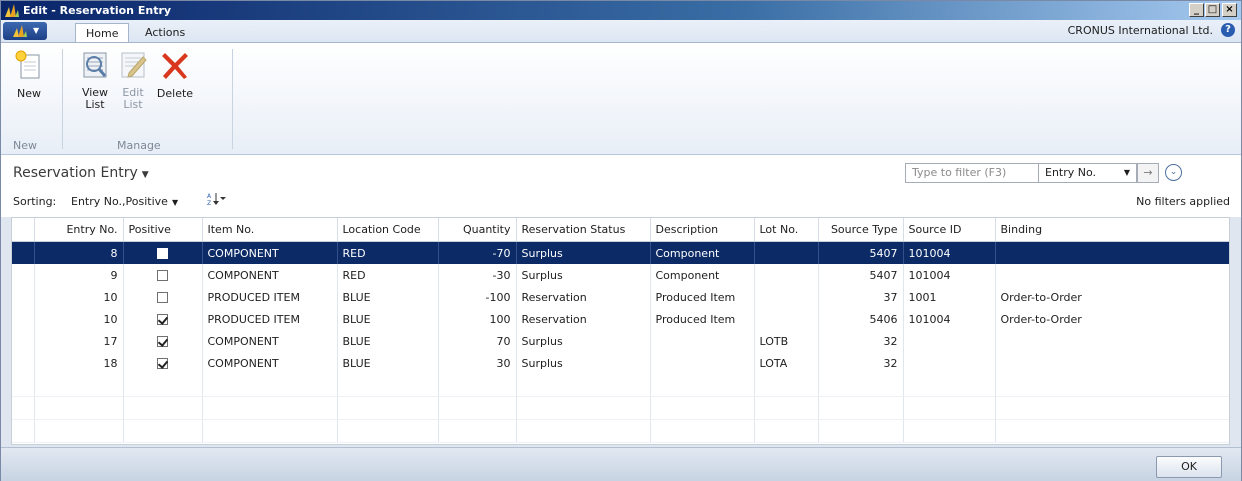  What do you see at coordinates (95, 80) in the screenshot?
I see `view-list-button: View List` at bounding box center [95, 80].